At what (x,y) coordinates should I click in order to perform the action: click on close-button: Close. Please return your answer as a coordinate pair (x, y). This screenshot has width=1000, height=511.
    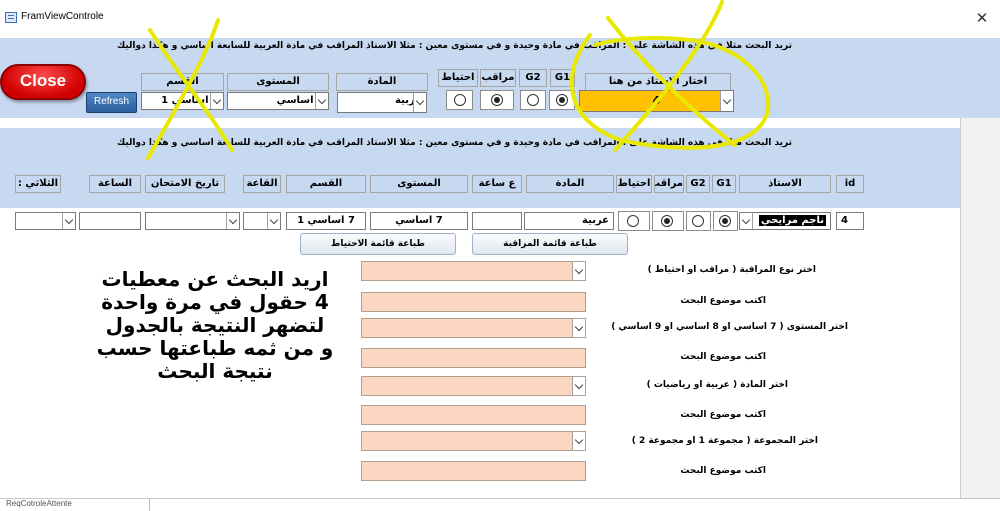
    Looking at the image, I should click on (43, 82).